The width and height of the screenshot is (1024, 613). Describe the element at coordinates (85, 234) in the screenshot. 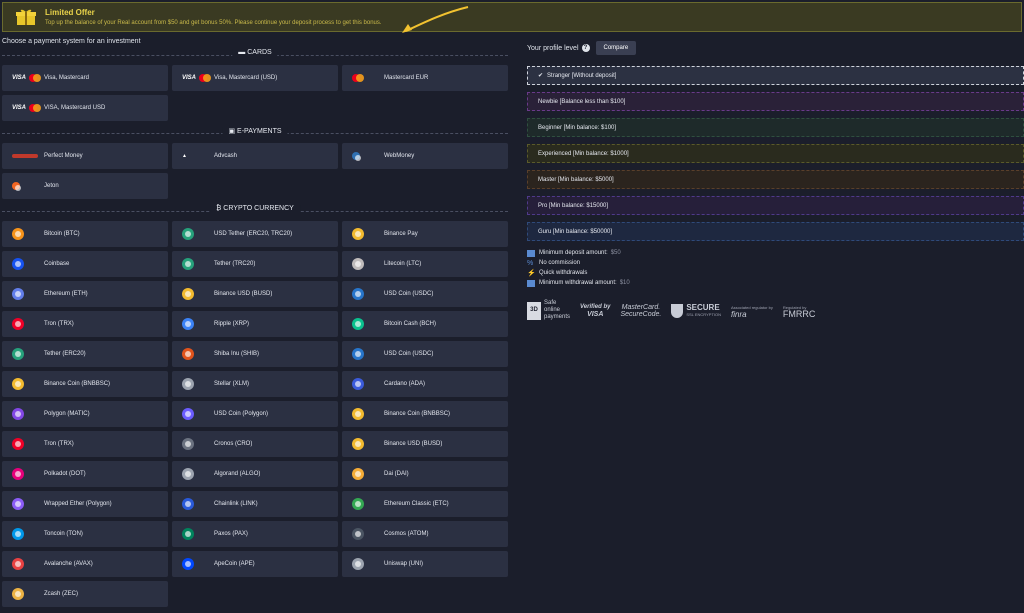

I see `payment-option-card: Bitcoin (BTC)` at that location.